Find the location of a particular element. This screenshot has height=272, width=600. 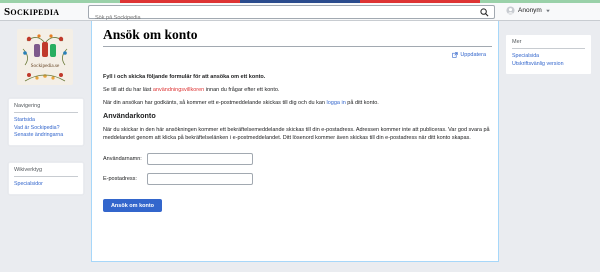

site-logo-image: Sockipedia.se is located at coordinates (45, 57).